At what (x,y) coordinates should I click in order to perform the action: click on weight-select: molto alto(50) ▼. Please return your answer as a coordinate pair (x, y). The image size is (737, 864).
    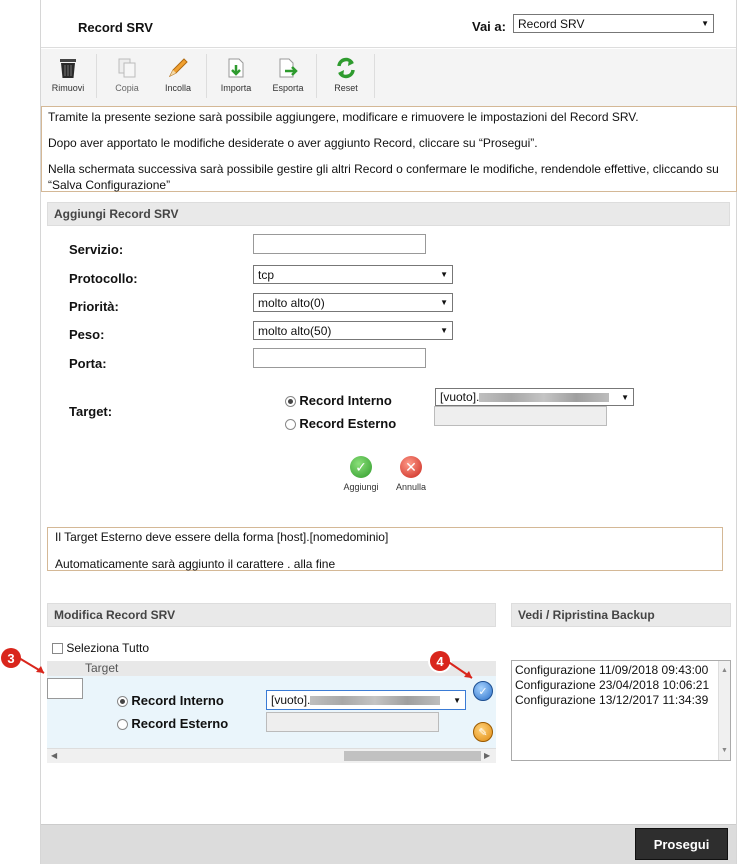
    Looking at the image, I should click on (353, 330).